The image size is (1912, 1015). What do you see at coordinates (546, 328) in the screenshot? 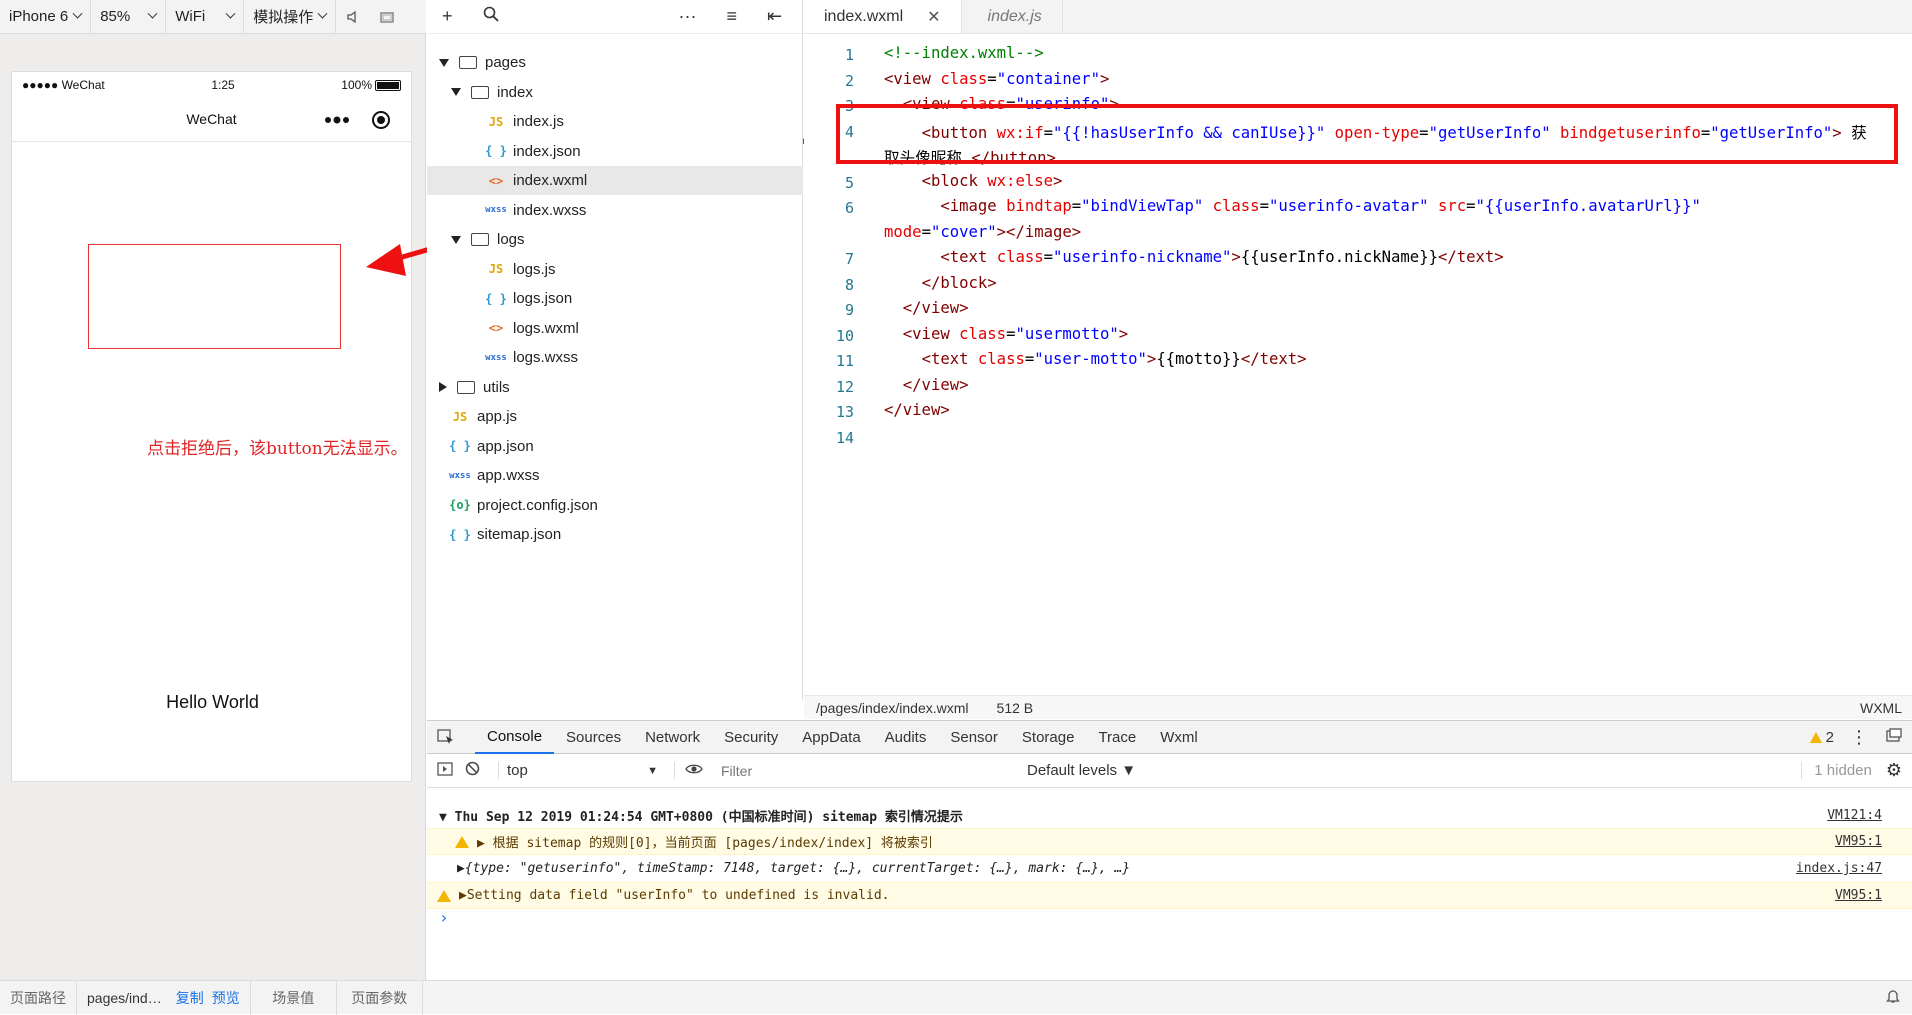
I see `tree-item-label: logs.wxml` at bounding box center [546, 328].